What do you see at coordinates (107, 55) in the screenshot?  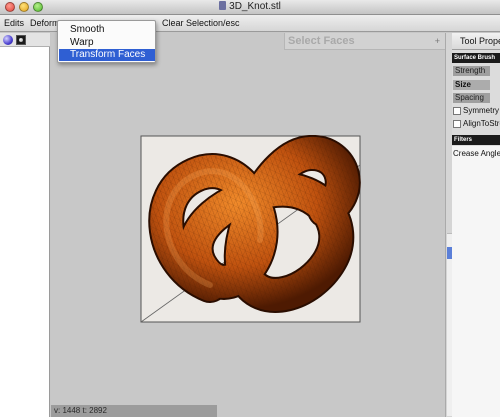 I see `menu-item-transform-faces: Transform Faces` at bounding box center [107, 55].